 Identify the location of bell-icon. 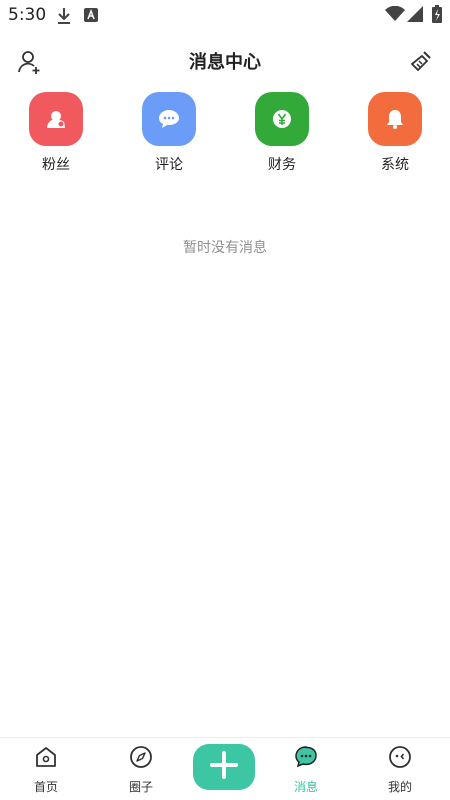
(395, 119).